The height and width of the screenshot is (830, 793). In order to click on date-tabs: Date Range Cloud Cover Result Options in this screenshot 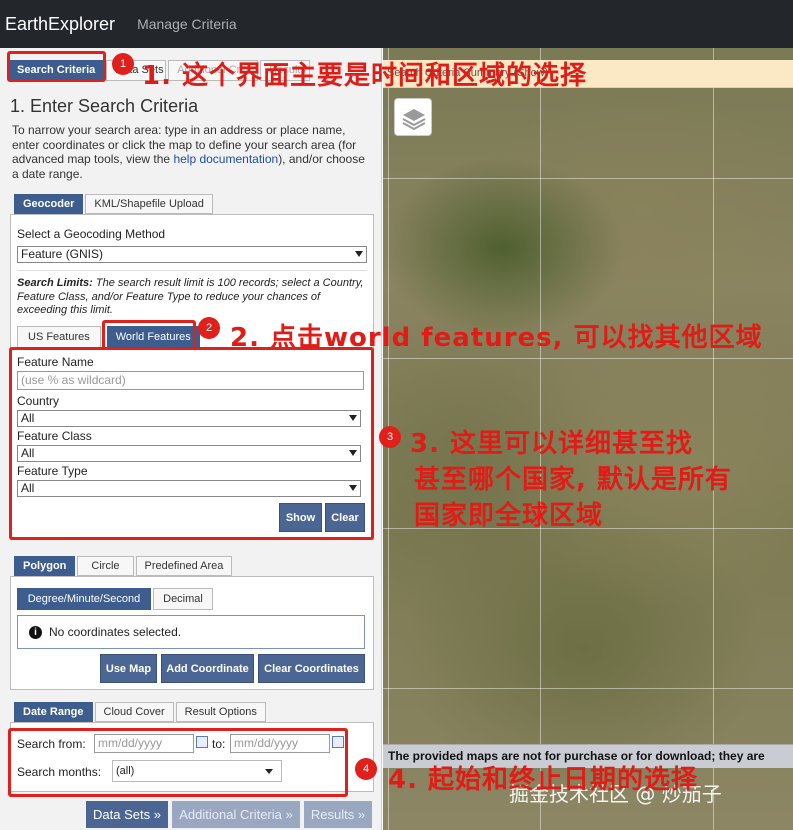, I will do `click(141, 712)`.